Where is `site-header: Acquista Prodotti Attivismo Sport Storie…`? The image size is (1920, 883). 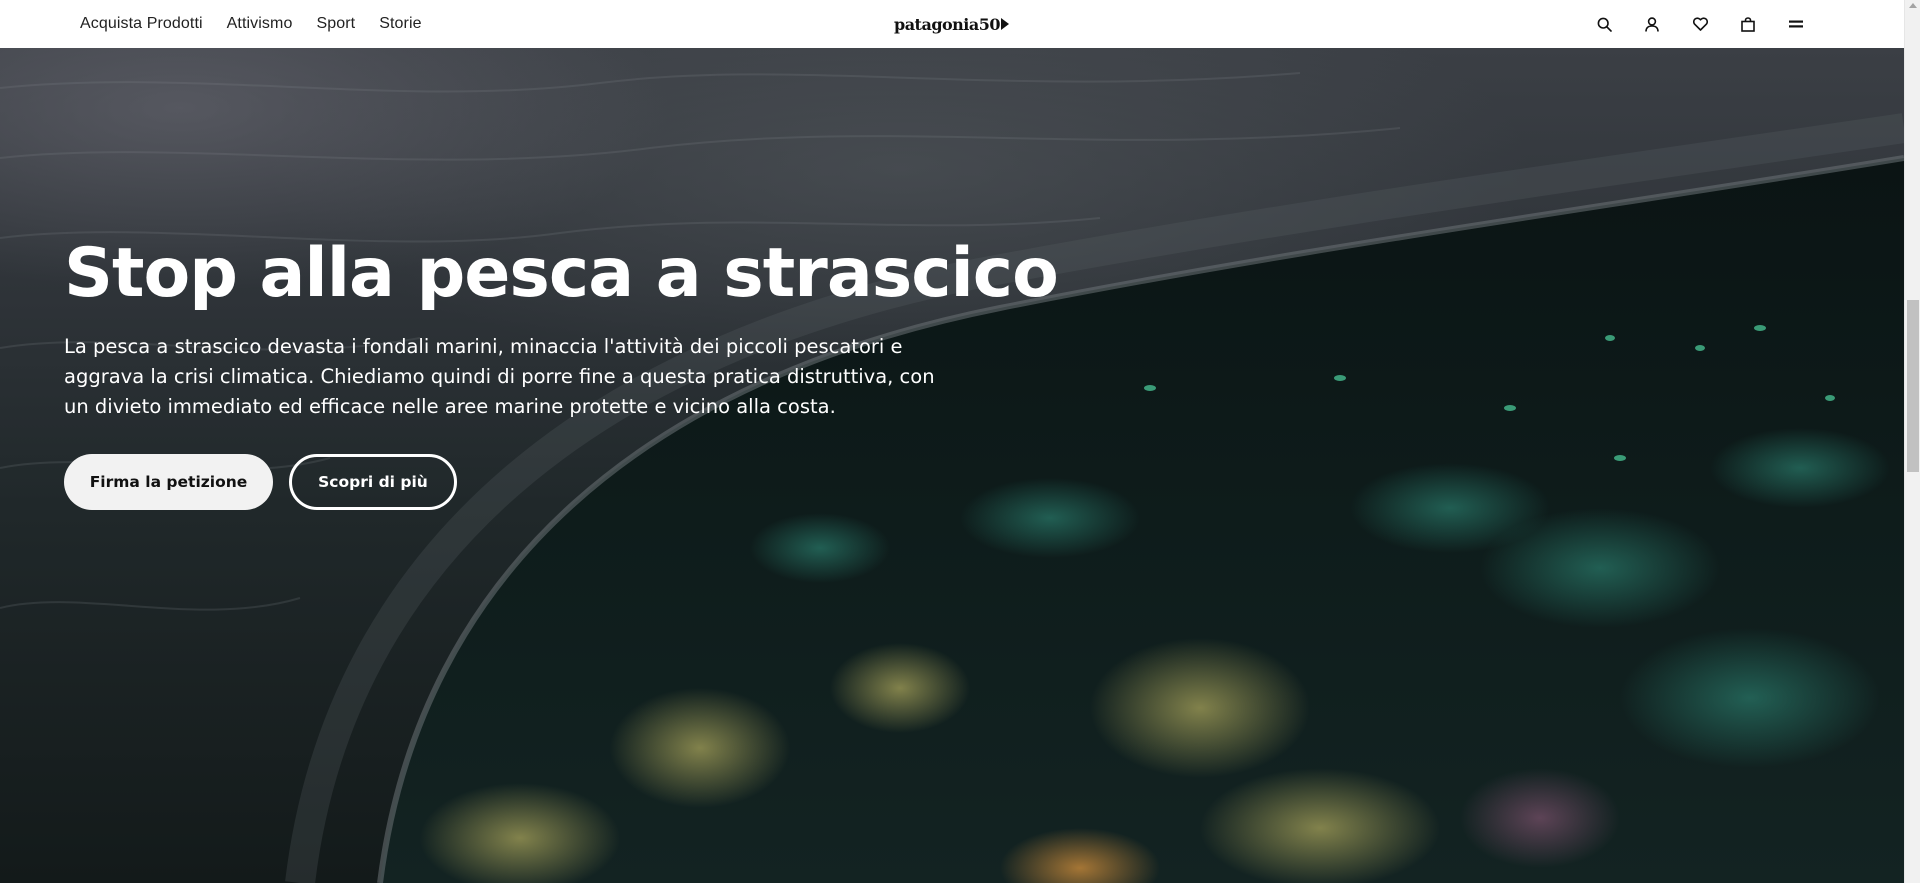 site-header: Acquista Prodotti Attivismo Sport Storie… is located at coordinates (952, 24).